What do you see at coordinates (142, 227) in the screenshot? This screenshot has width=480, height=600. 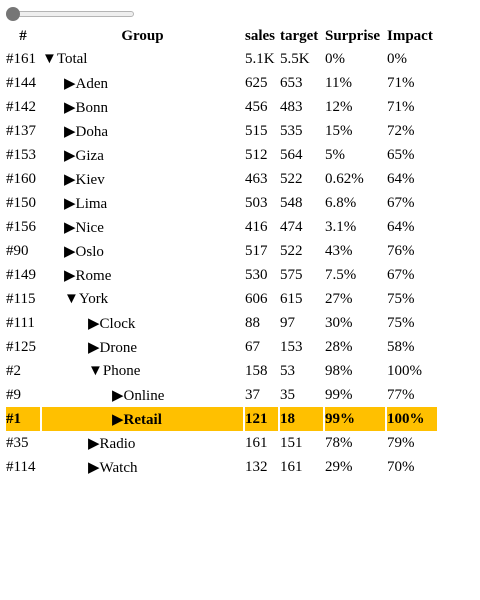 I see `group-cell: ▶Nice` at bounding box center [142, 227].